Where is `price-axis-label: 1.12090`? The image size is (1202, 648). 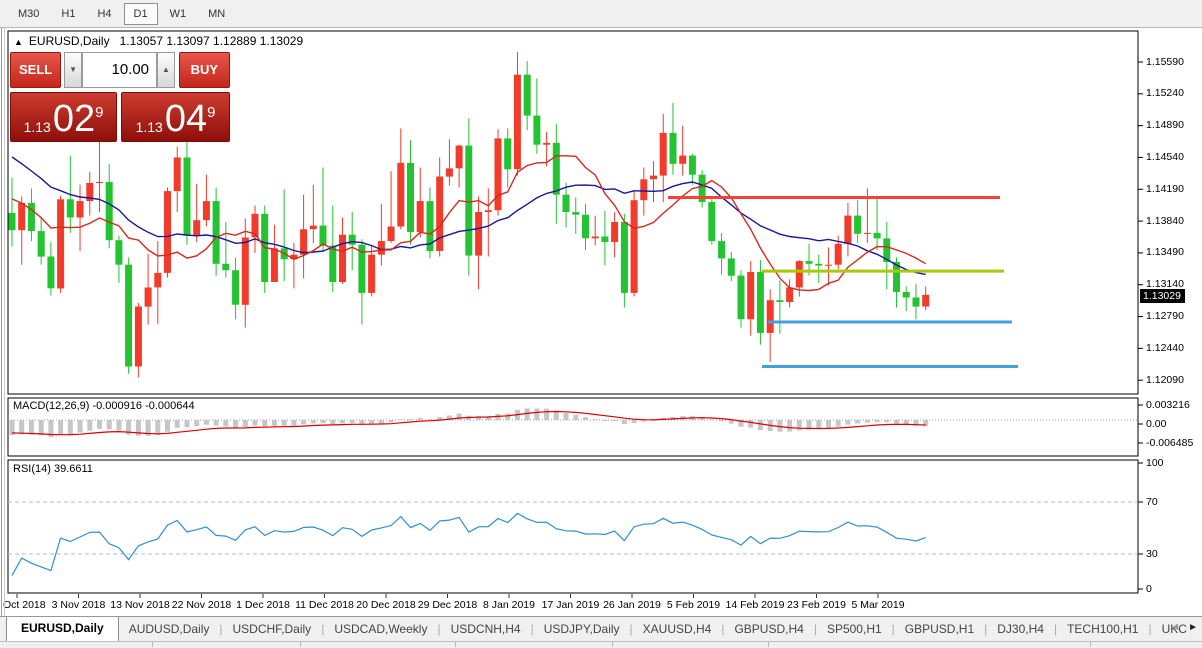
price-axis-label: 1.12090 is located at coordinates (1165, 379).